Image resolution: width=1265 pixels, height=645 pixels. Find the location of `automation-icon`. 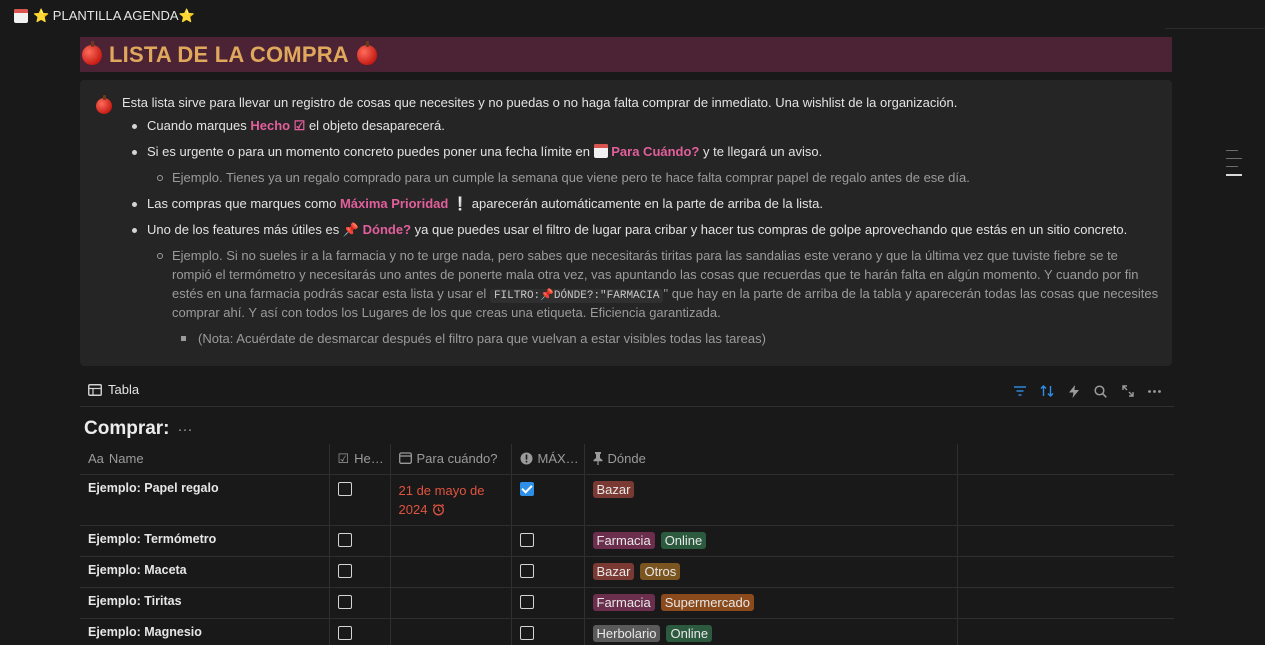

automation-icon is located at coordinates (1073, 391).